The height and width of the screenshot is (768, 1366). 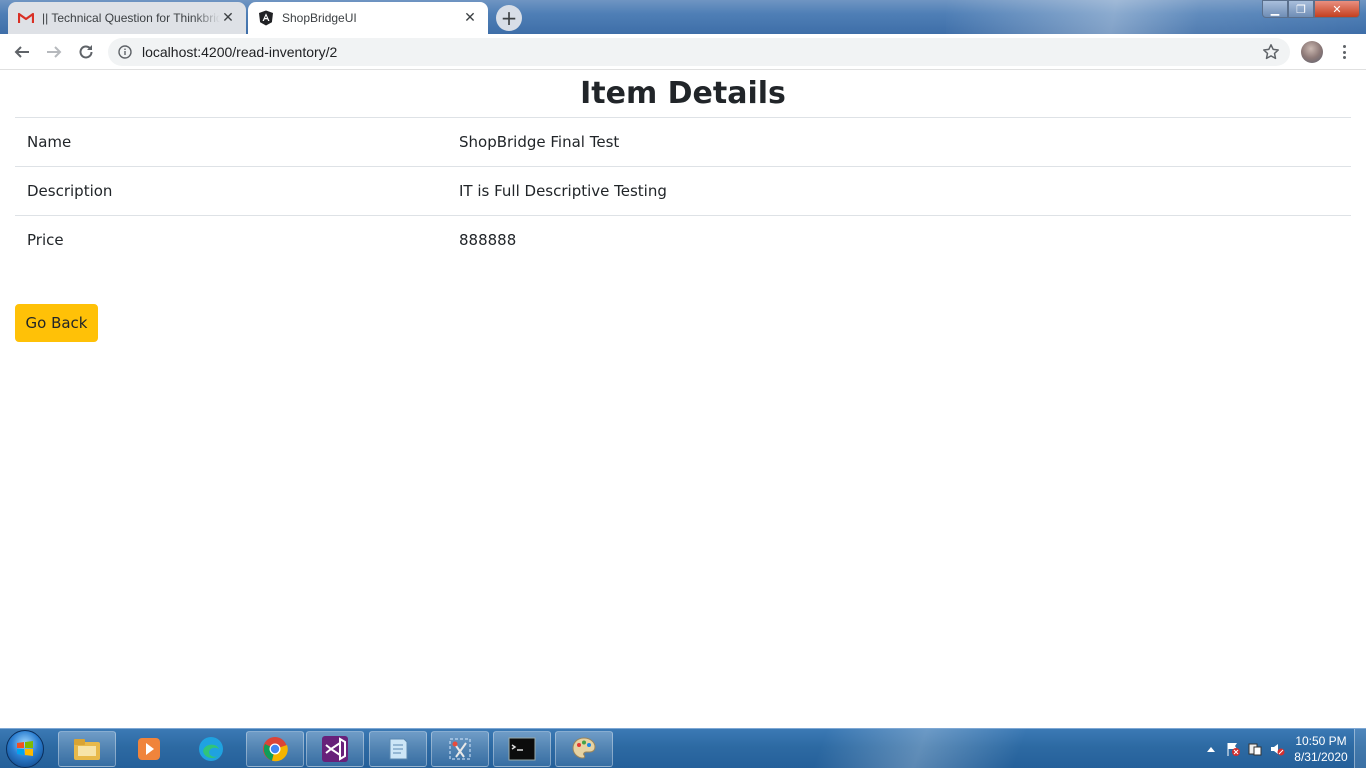 I want to click on taskbar: 10:50 PM 8/31/2020, so click(x=683, y=748).